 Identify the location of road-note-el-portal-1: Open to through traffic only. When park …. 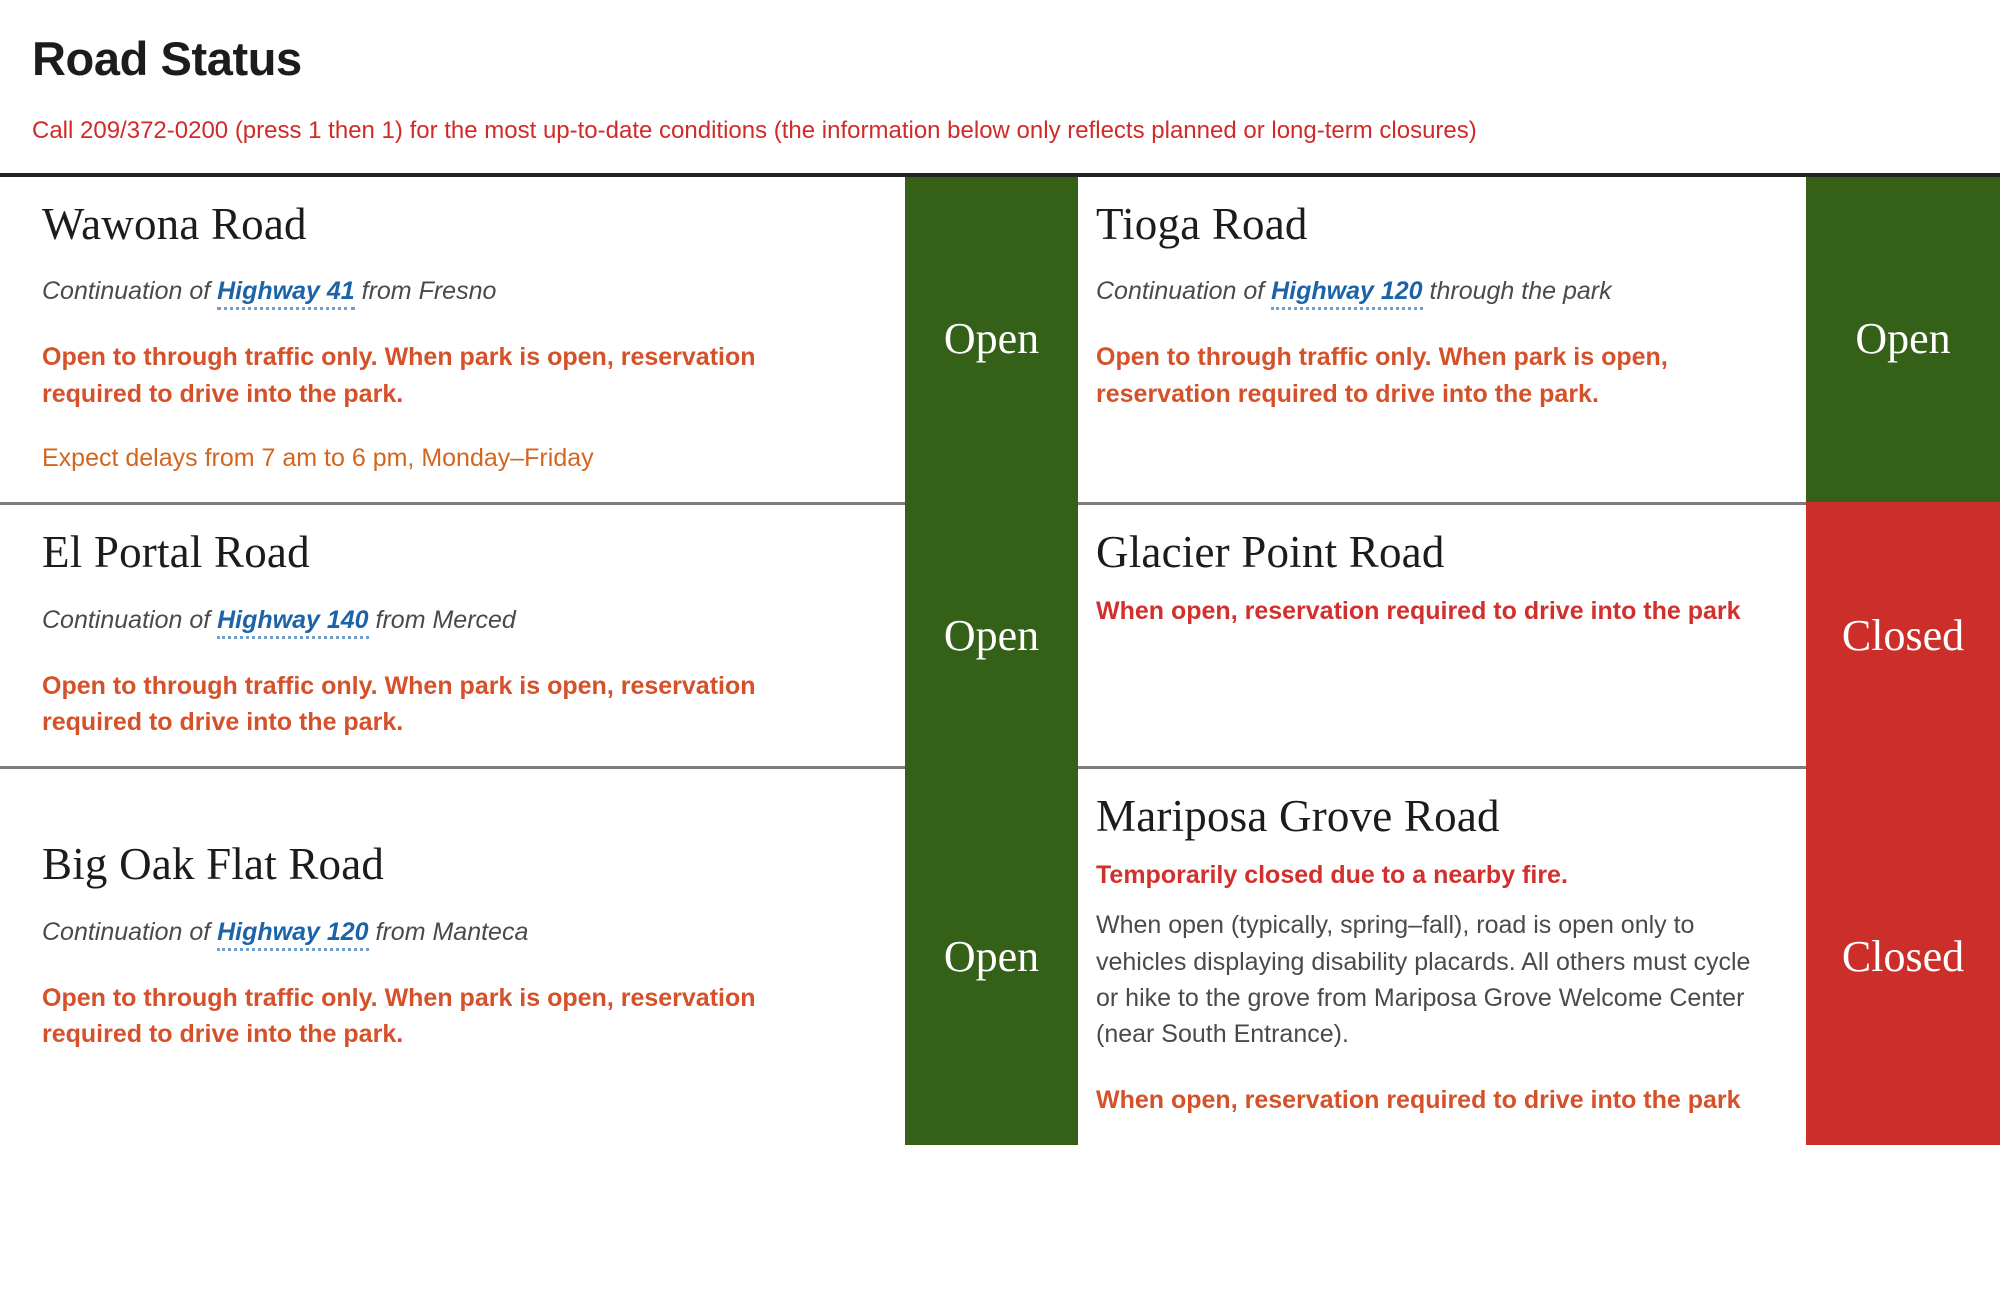
(399, 704).